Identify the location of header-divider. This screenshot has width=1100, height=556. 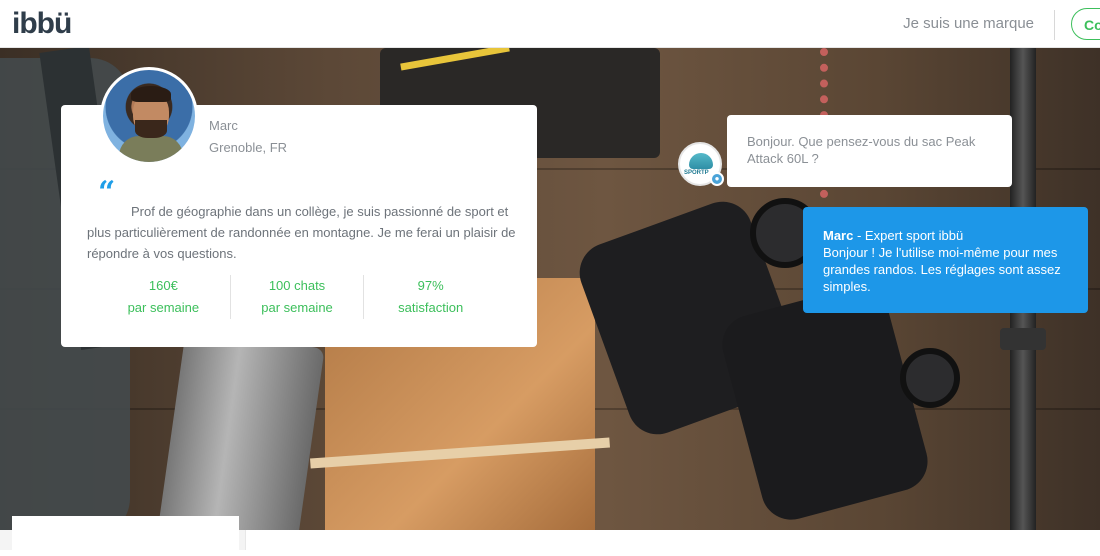
(1054, 25).